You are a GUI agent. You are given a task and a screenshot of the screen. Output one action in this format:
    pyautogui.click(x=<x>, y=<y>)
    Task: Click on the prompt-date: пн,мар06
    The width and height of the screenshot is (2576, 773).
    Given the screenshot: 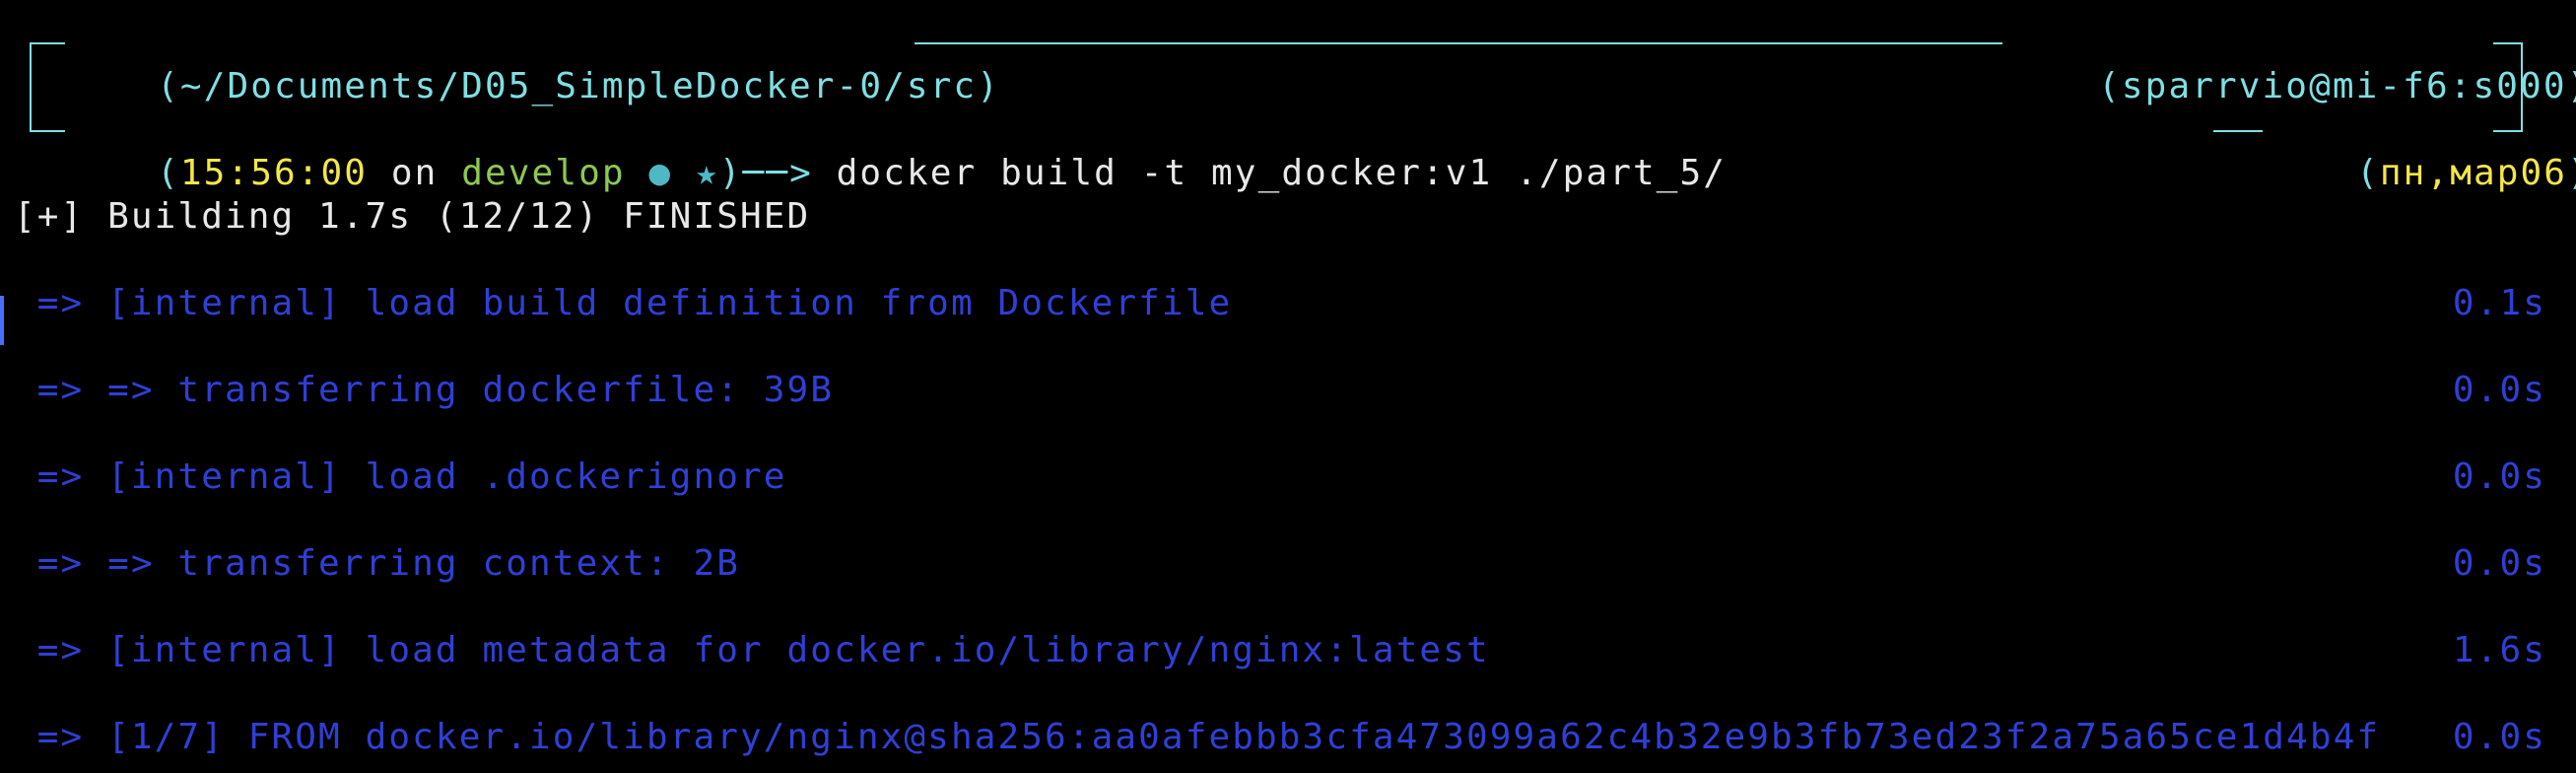 What is the action you would take?
    pyautogui.click(x=2473, y=173)
    